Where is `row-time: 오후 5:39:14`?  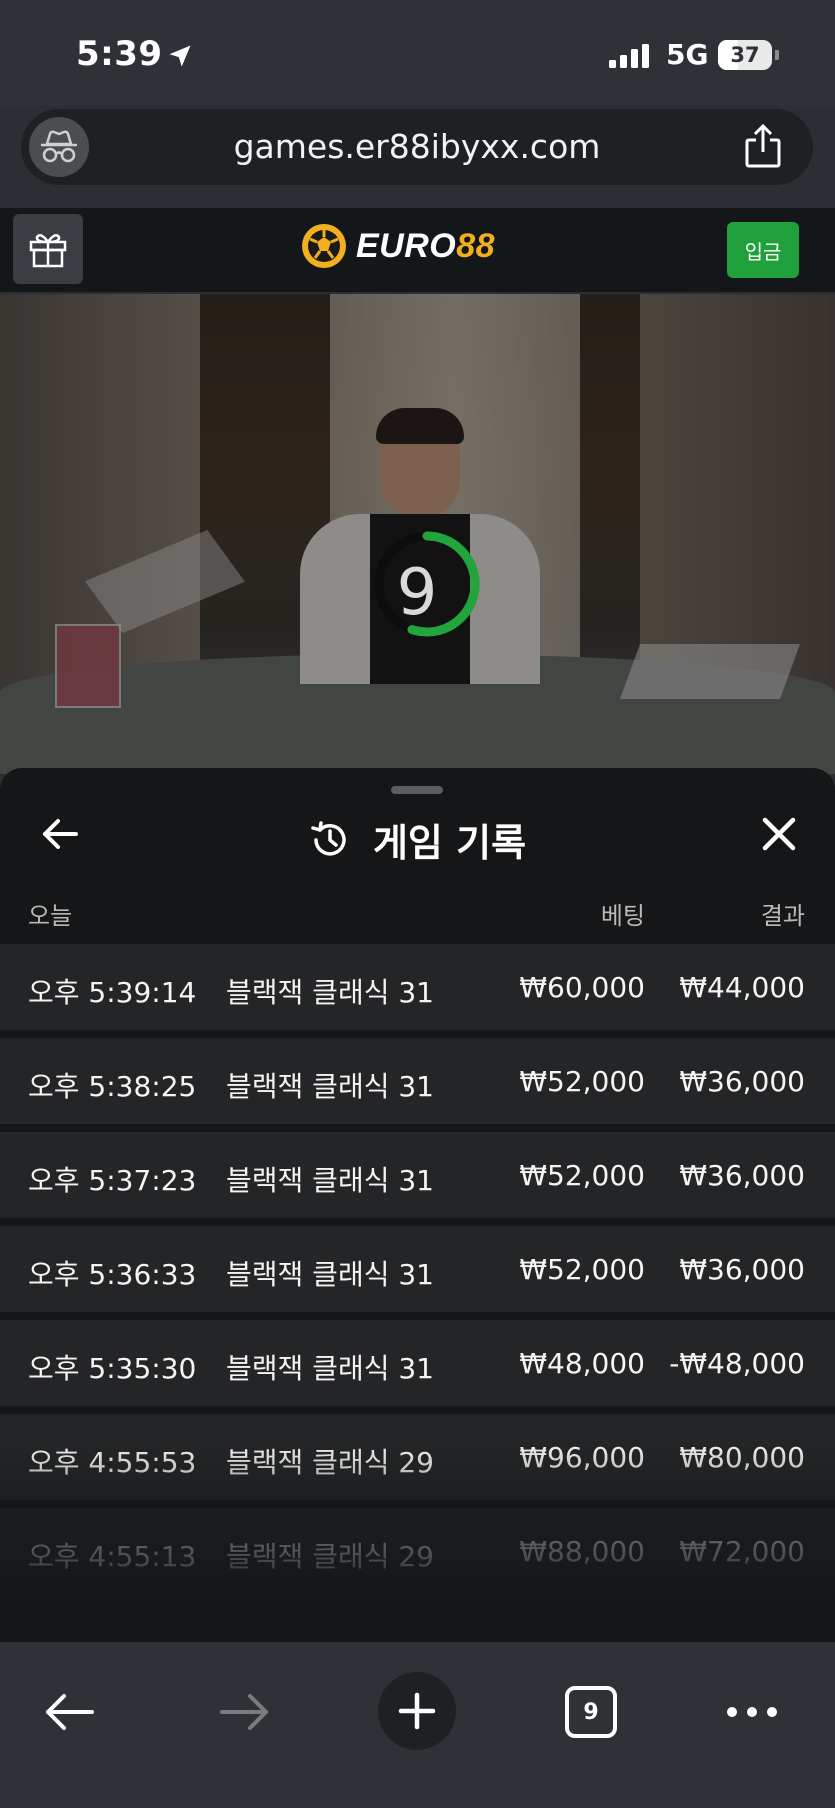
row-time: 오후 5:39:14 is located at coordinates (112, 992).